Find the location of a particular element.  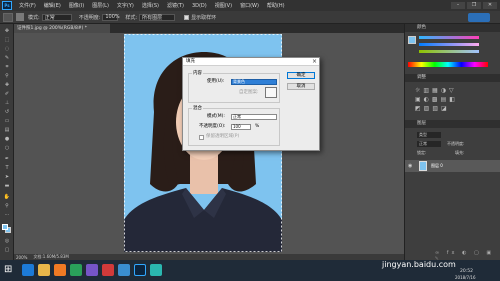

layer-opacity-label: 不透明度: is located at coordinates (456, 143).